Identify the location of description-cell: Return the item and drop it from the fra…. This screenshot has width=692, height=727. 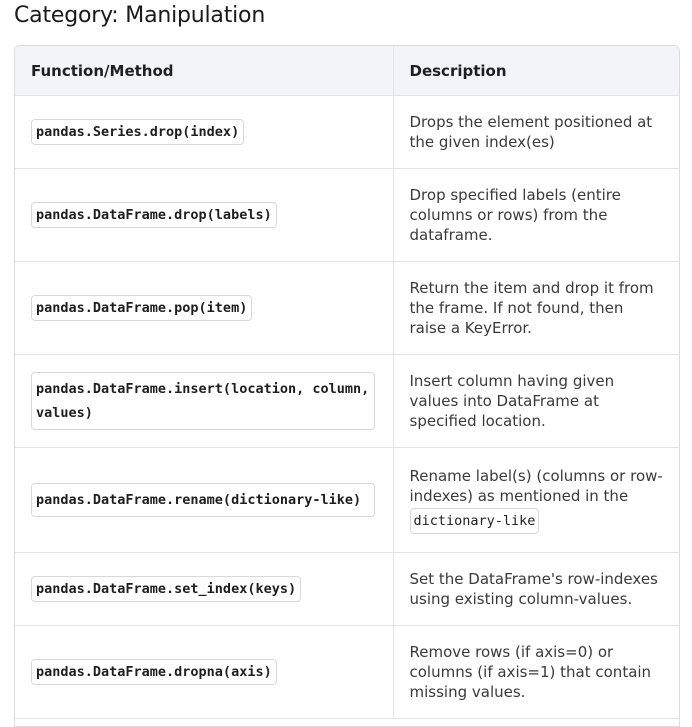
(535, 308).